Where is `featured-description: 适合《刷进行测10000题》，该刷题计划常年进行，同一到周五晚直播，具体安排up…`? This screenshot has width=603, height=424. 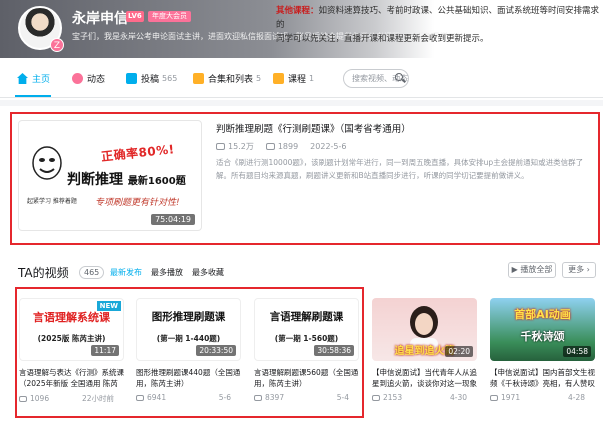 featured-description: 适合《刷进行测10000题》，该刷题计划常年进行，同一到周五晚直播，具体安排up… is located at coordinates (400, 169).